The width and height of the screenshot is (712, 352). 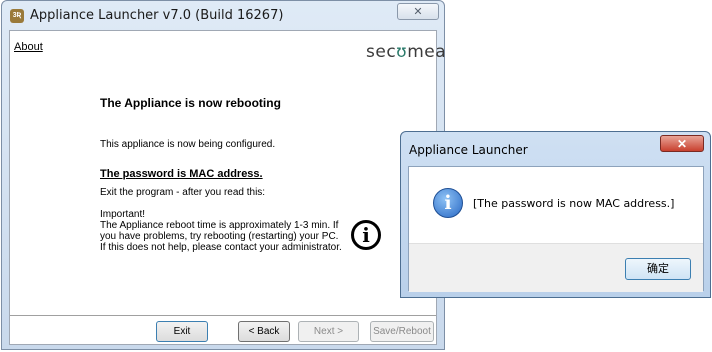 What do you see at coordinates (402, 52) in the screenshot?
I see `logo-text-mid: ʊ` at bounding box center [402, 52].